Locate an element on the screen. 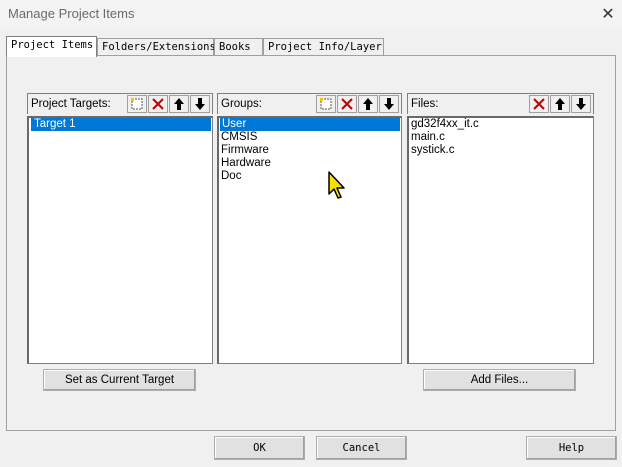 This screenshot has width=622, height=467. list-item: systick.c is located at coordinates (501, 150).